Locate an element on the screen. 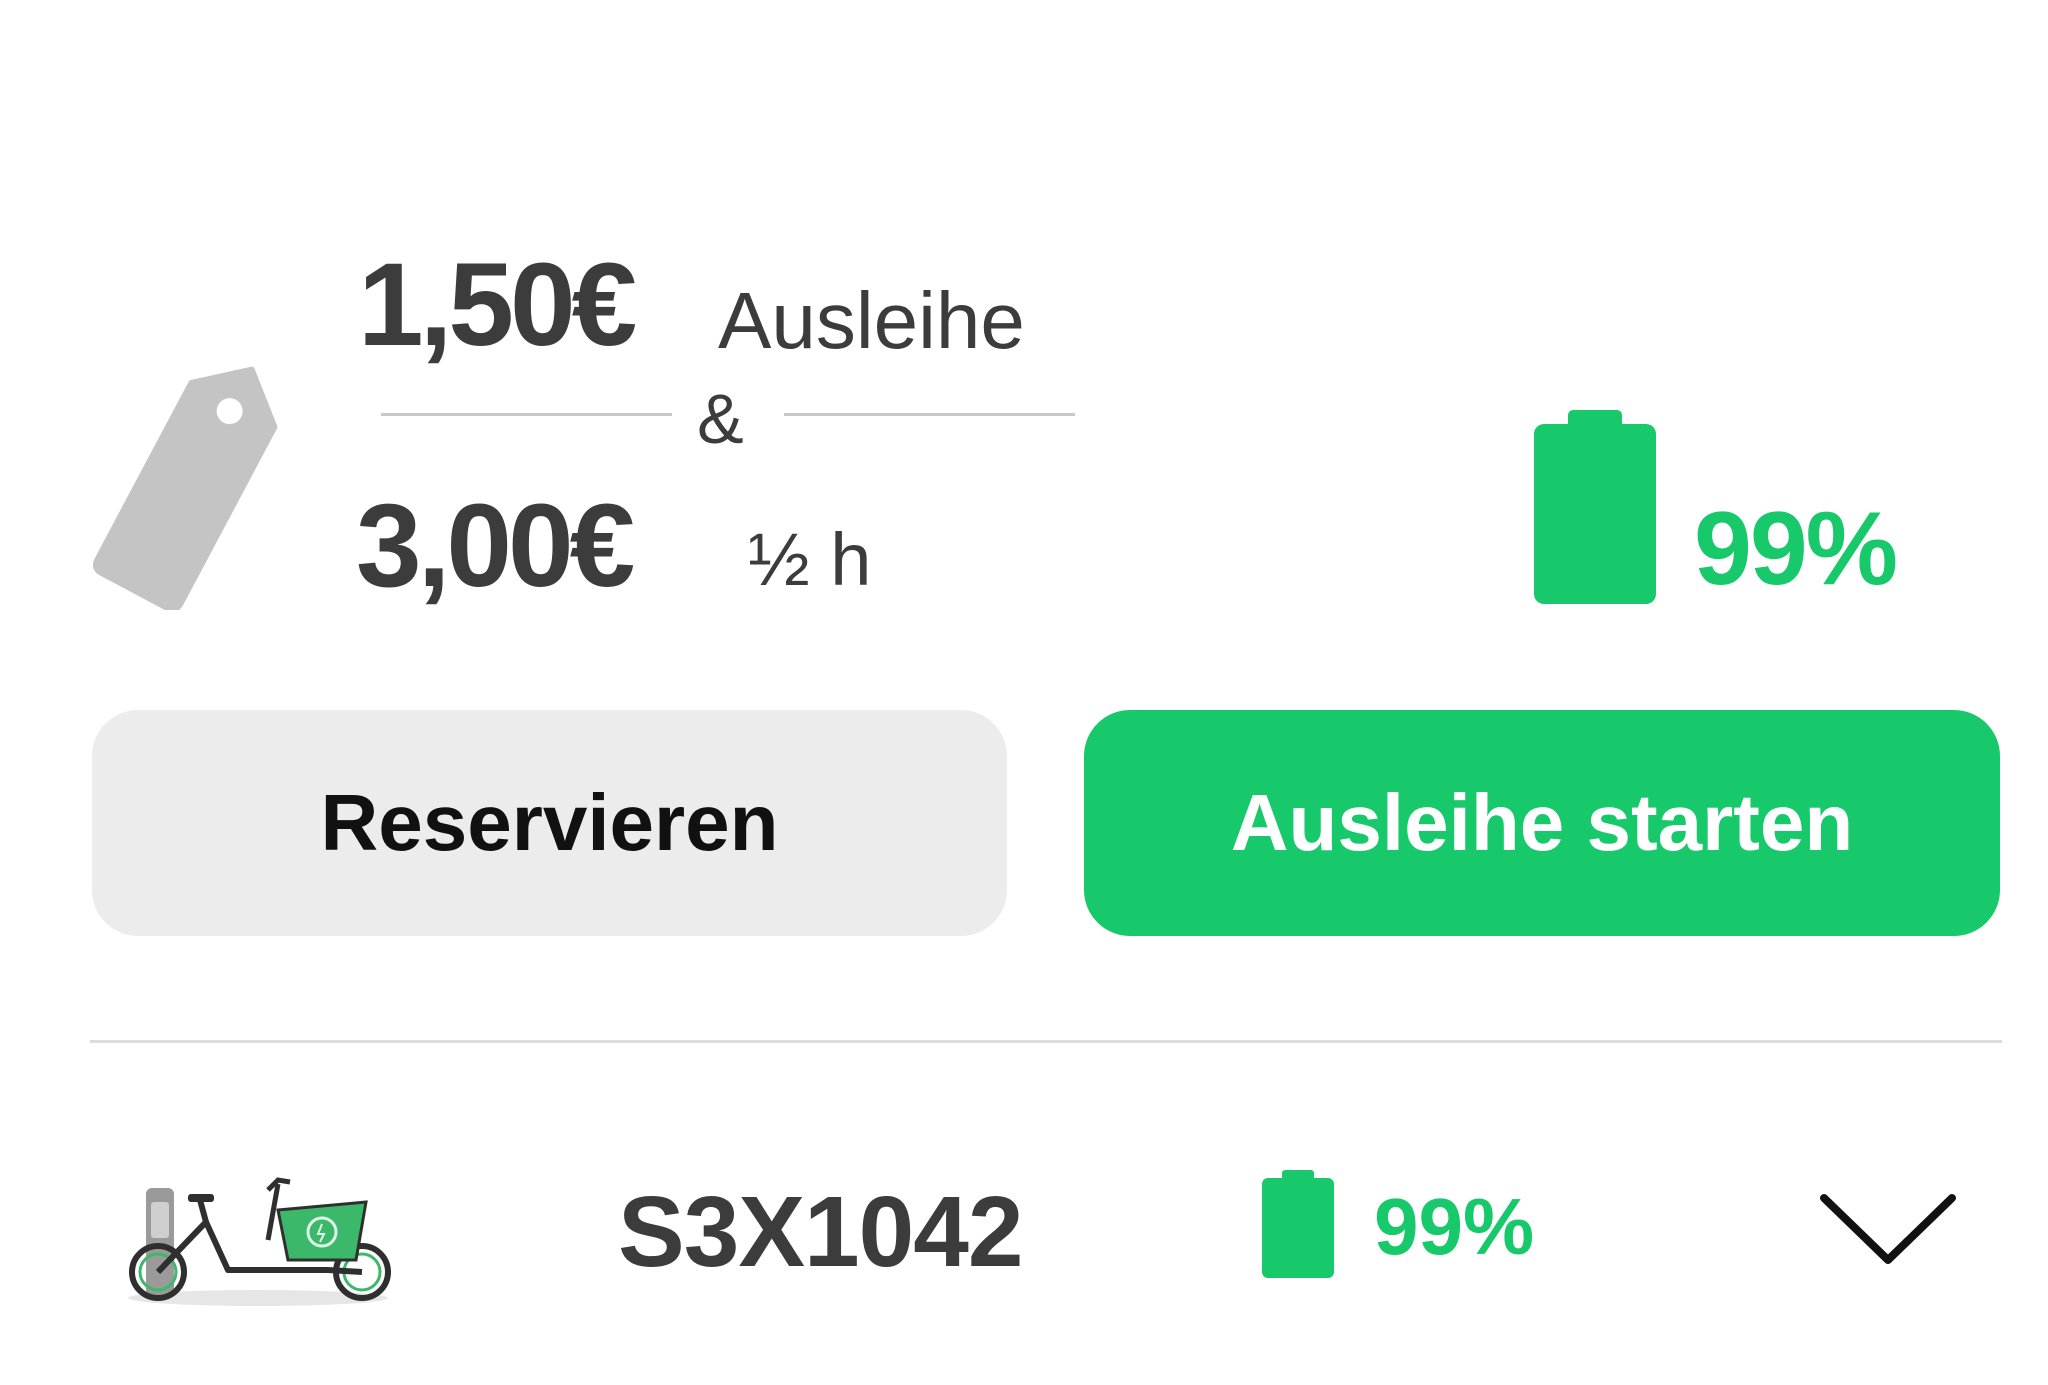 Image resolution: width=2048 pixels, height=1385 pixels. price-tag-icon is located at coordinates (185, 488).